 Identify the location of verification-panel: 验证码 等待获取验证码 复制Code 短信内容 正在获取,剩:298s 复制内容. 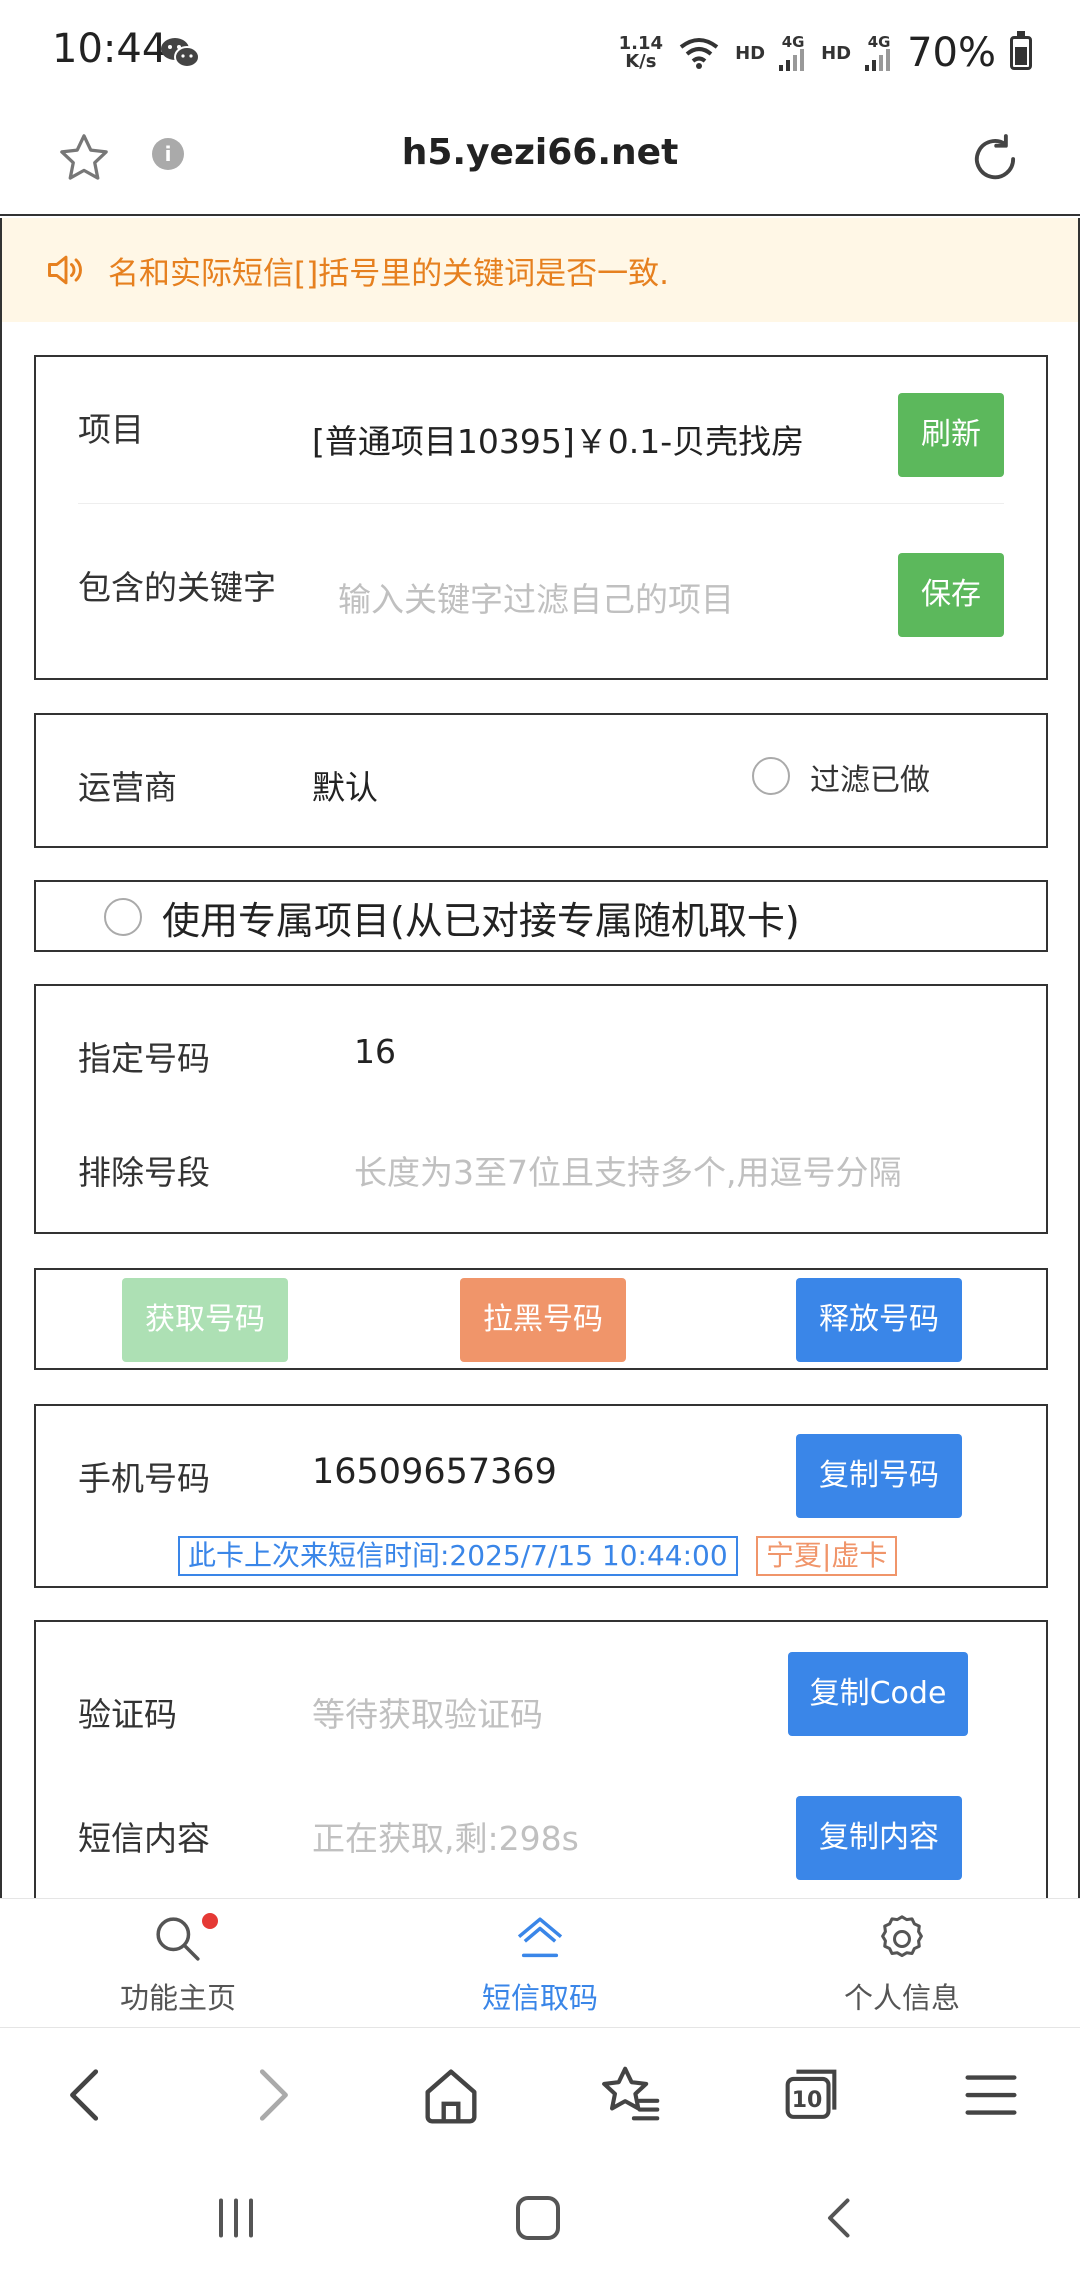
(541, 1765).